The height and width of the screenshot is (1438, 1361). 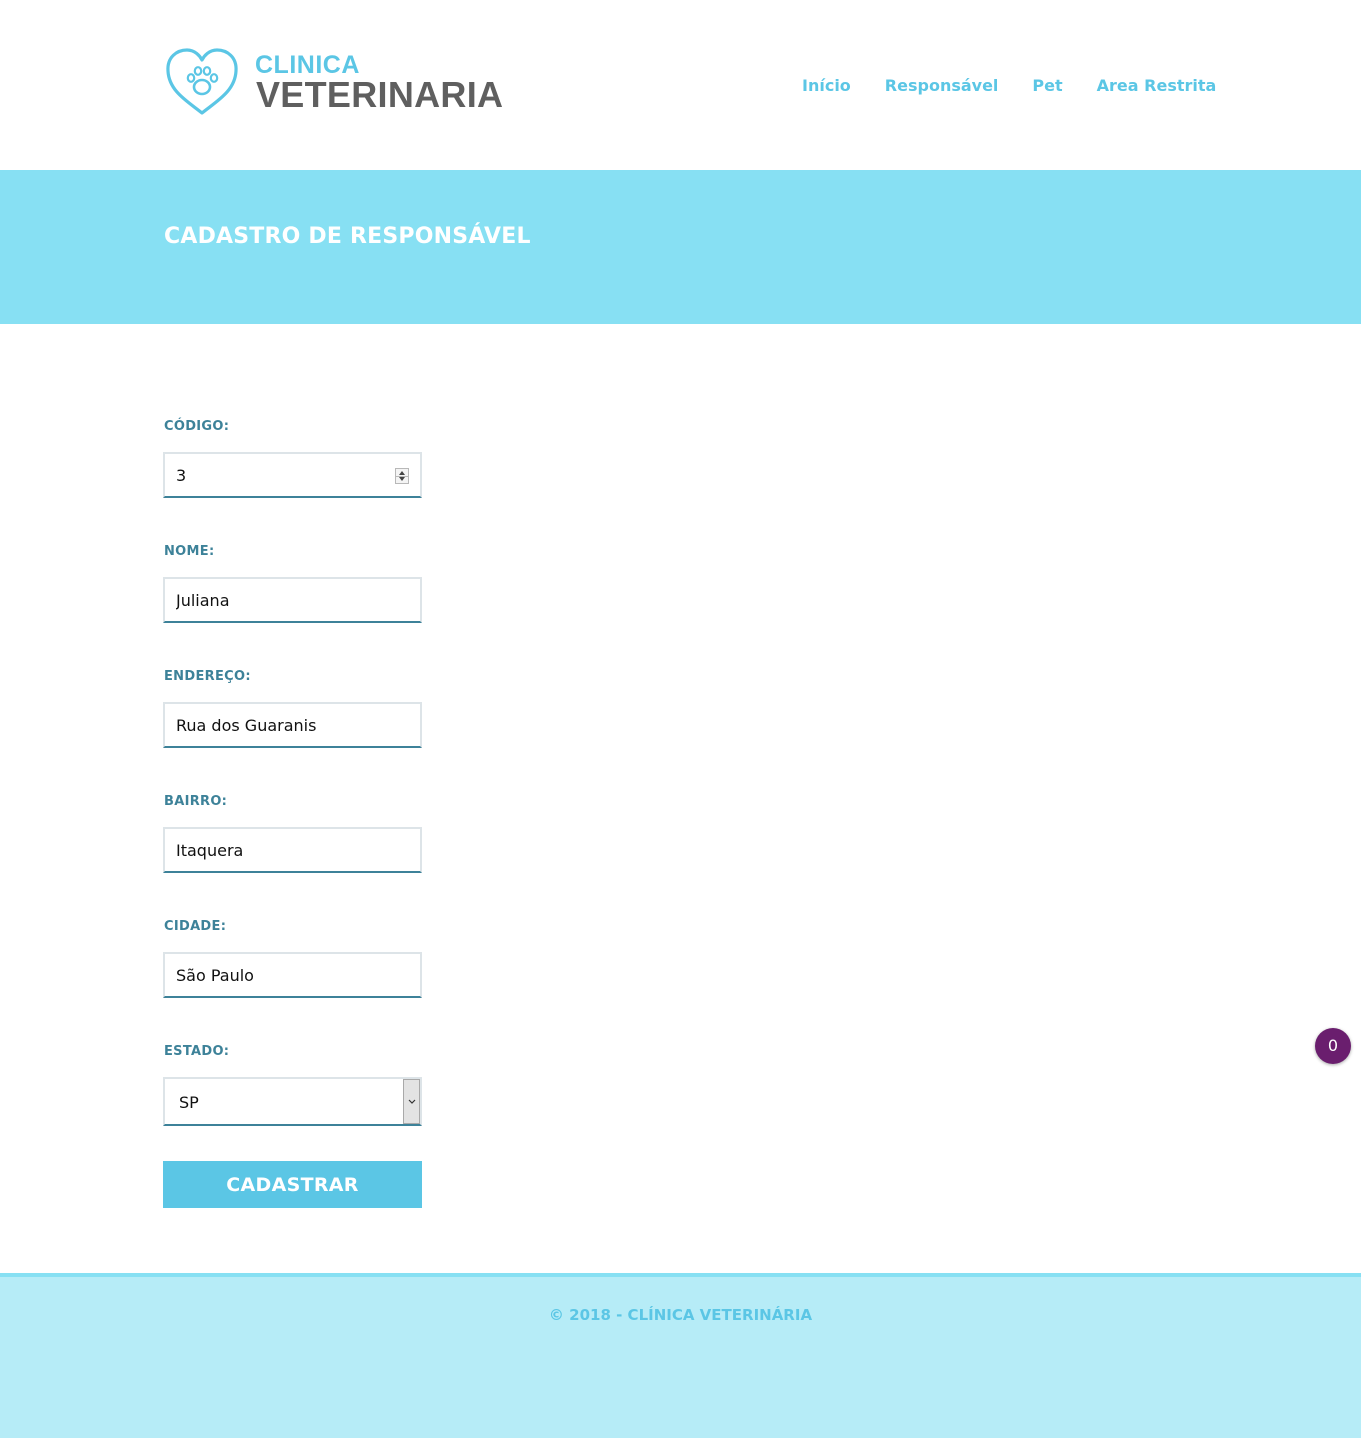 I want to click on nome-field, so click(x=292, y=600).